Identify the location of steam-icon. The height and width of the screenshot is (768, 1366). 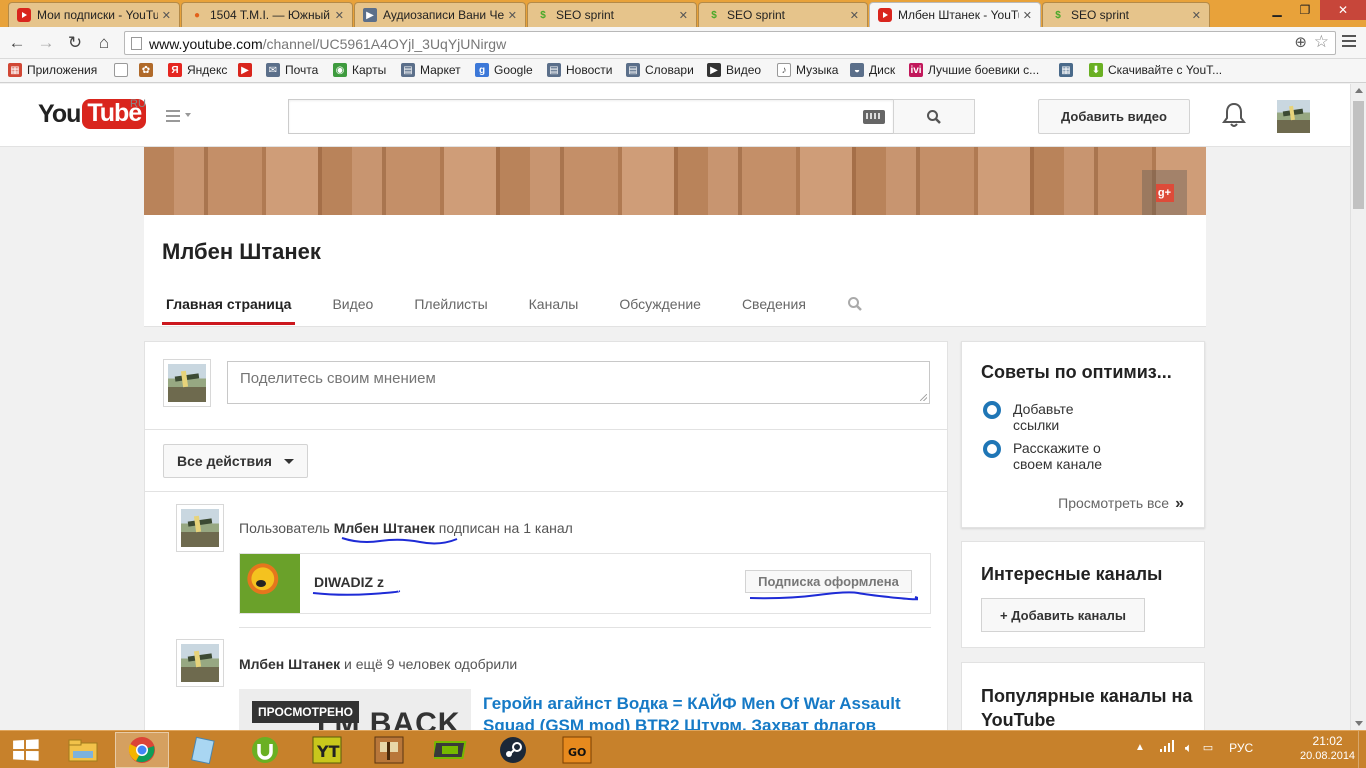
(513, 750).